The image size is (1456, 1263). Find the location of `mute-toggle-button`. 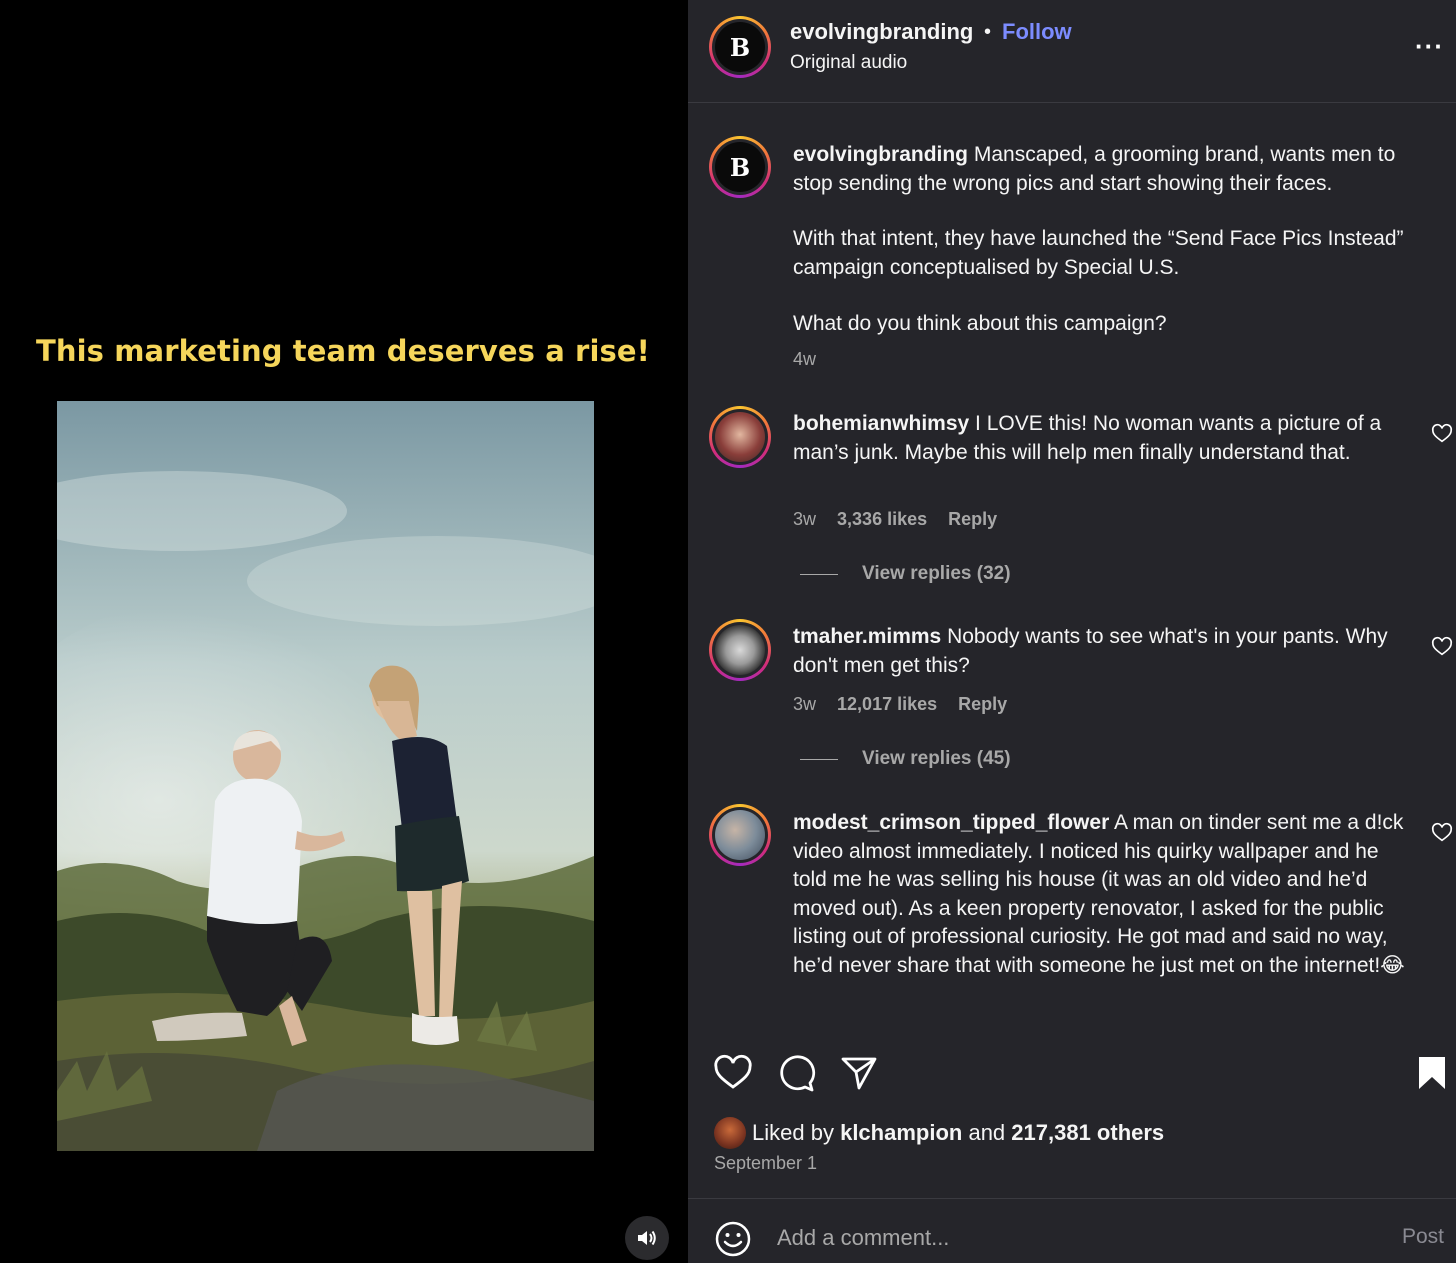

mute-toggle-button is located at coordinates (647, 1238).